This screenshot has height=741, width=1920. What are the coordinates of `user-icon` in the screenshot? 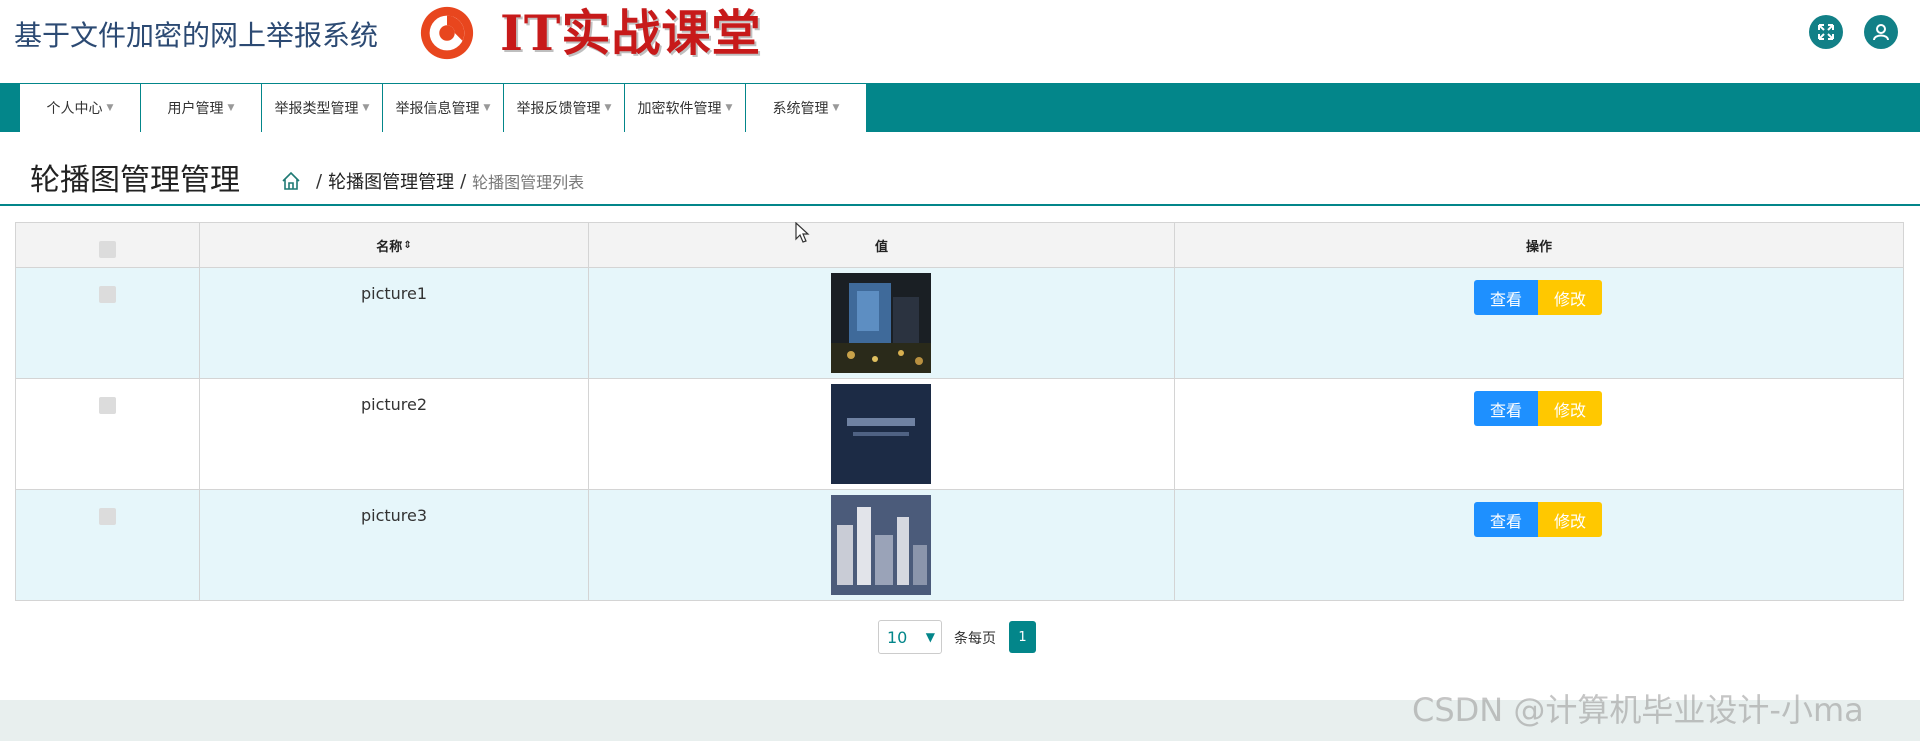 It's located at (1881, 32).